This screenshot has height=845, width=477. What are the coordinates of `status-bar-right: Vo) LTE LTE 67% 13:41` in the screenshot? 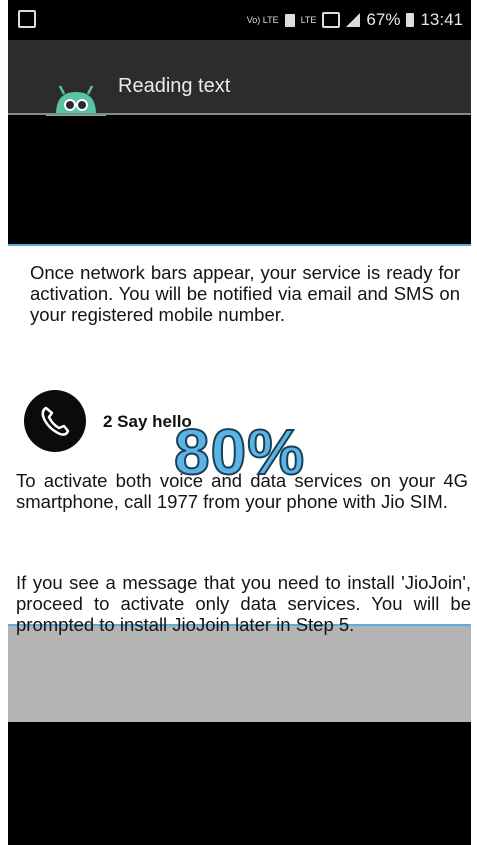 It's located at (355, 20).